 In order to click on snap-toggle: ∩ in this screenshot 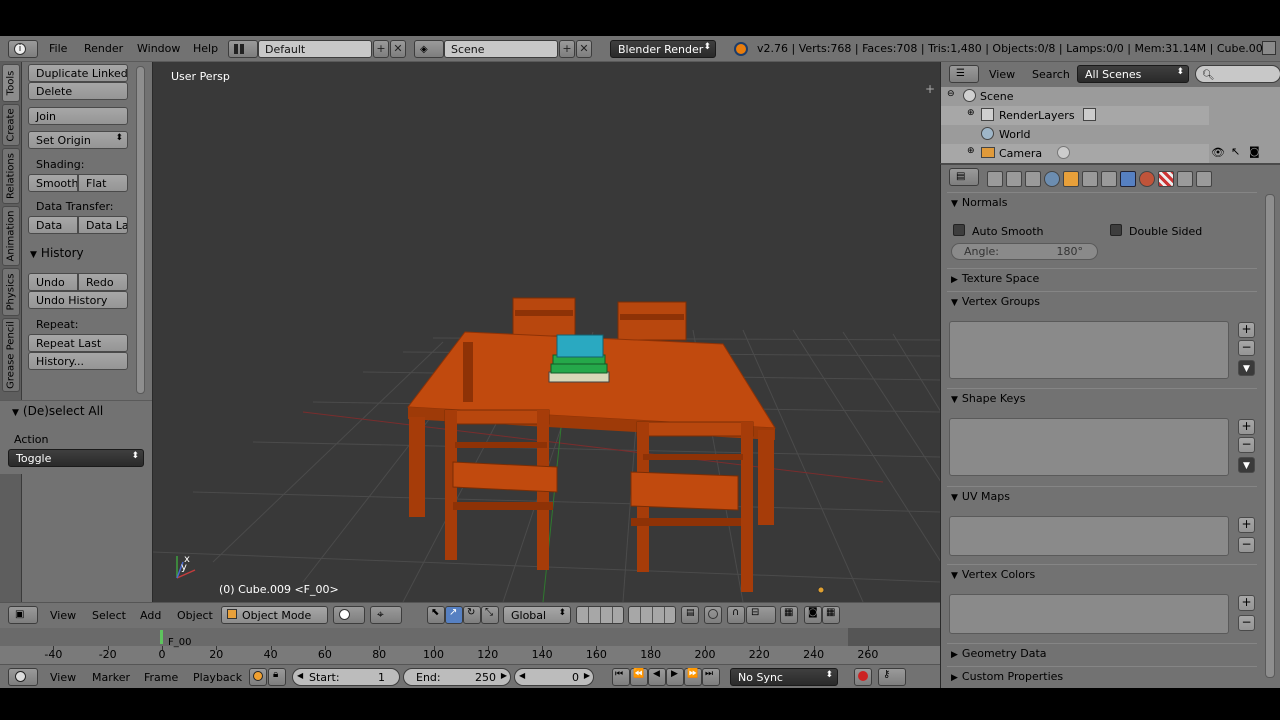, I will do `click(736, 615)`.